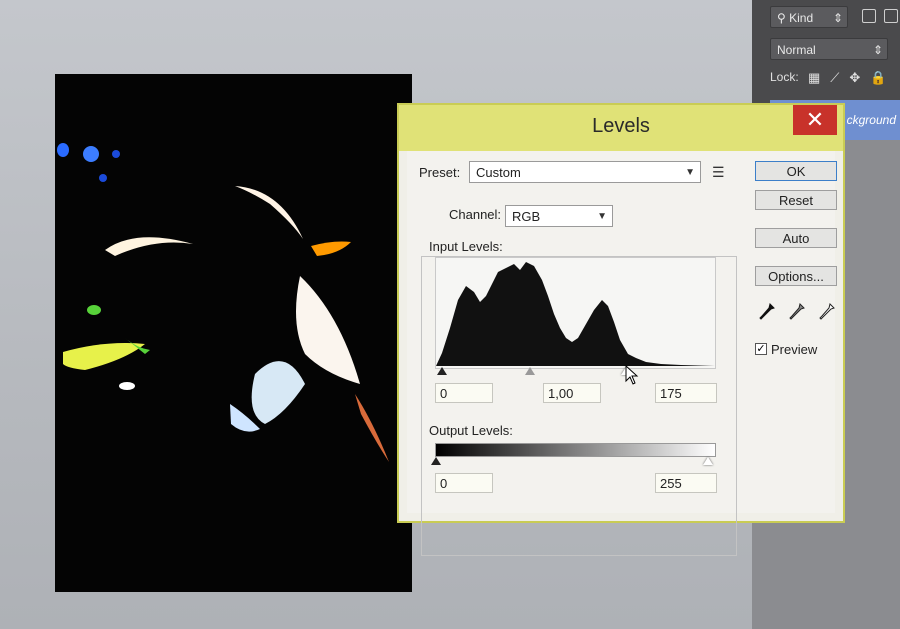  What do you see at coordinates (784, 77) in the screenshot?
I see `lock-label: Lock:` at bounding box center [784, 77].